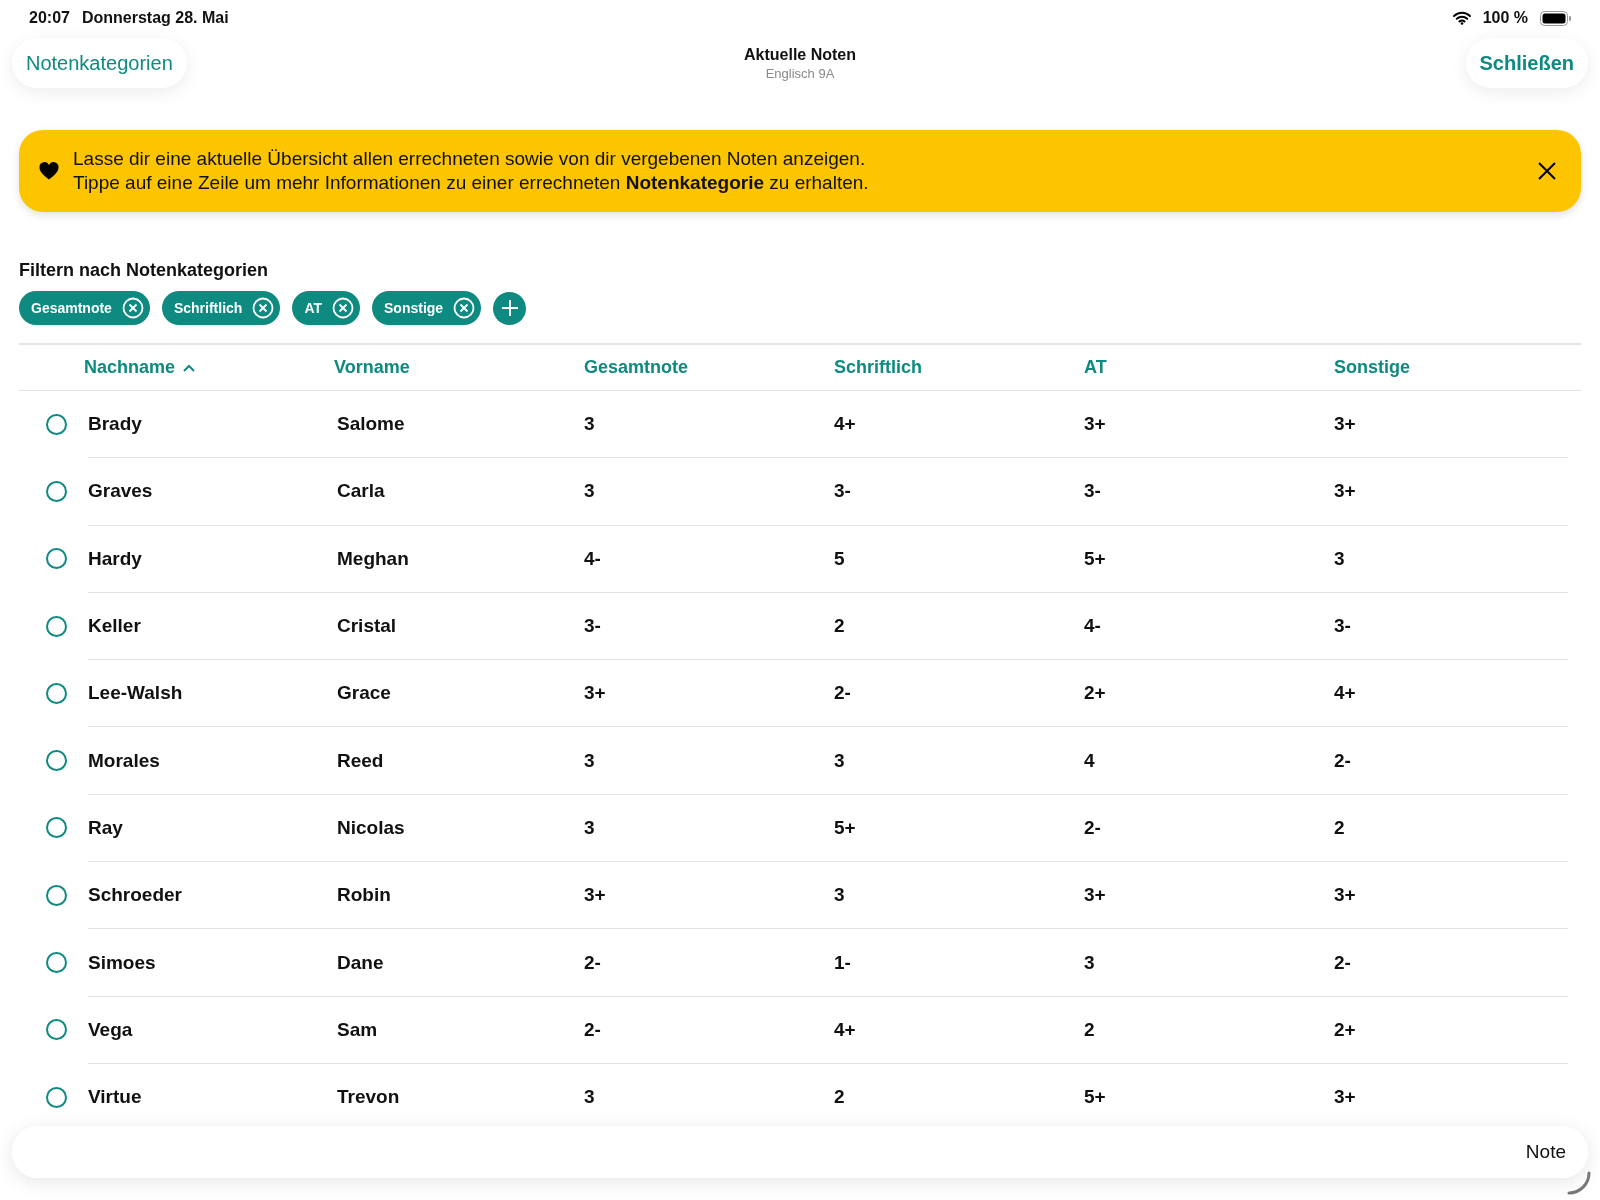 This screenshot has width=1600, height=1200. I want to click on table-cell: 5, so click(839, 558).